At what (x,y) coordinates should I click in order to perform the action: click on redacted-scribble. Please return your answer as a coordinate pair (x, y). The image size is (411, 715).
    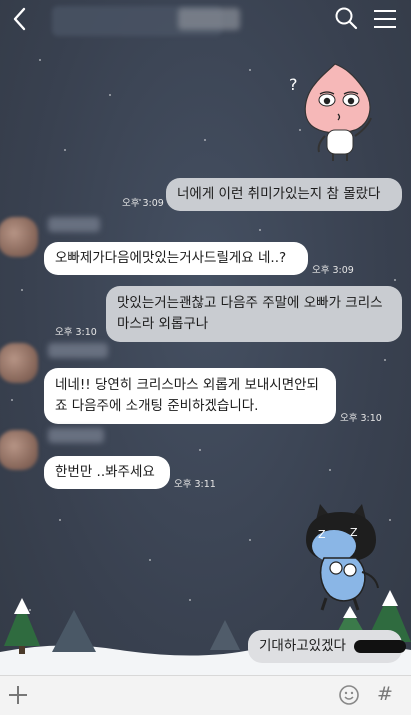
    Looking at the image, I should click on (380, 646).